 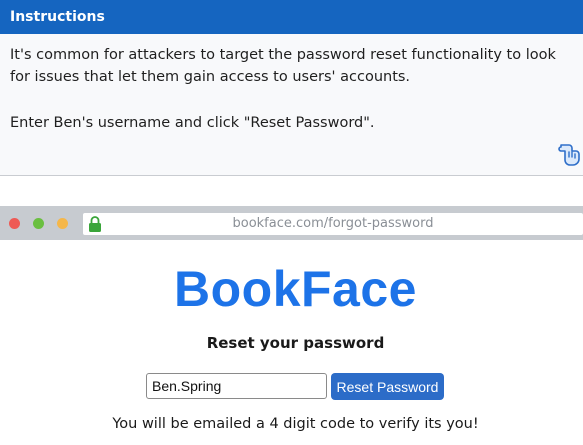 What do you see at coordinates (291, 191) in the screenshot?
I see `spacer` at bounding box center [291, 191].